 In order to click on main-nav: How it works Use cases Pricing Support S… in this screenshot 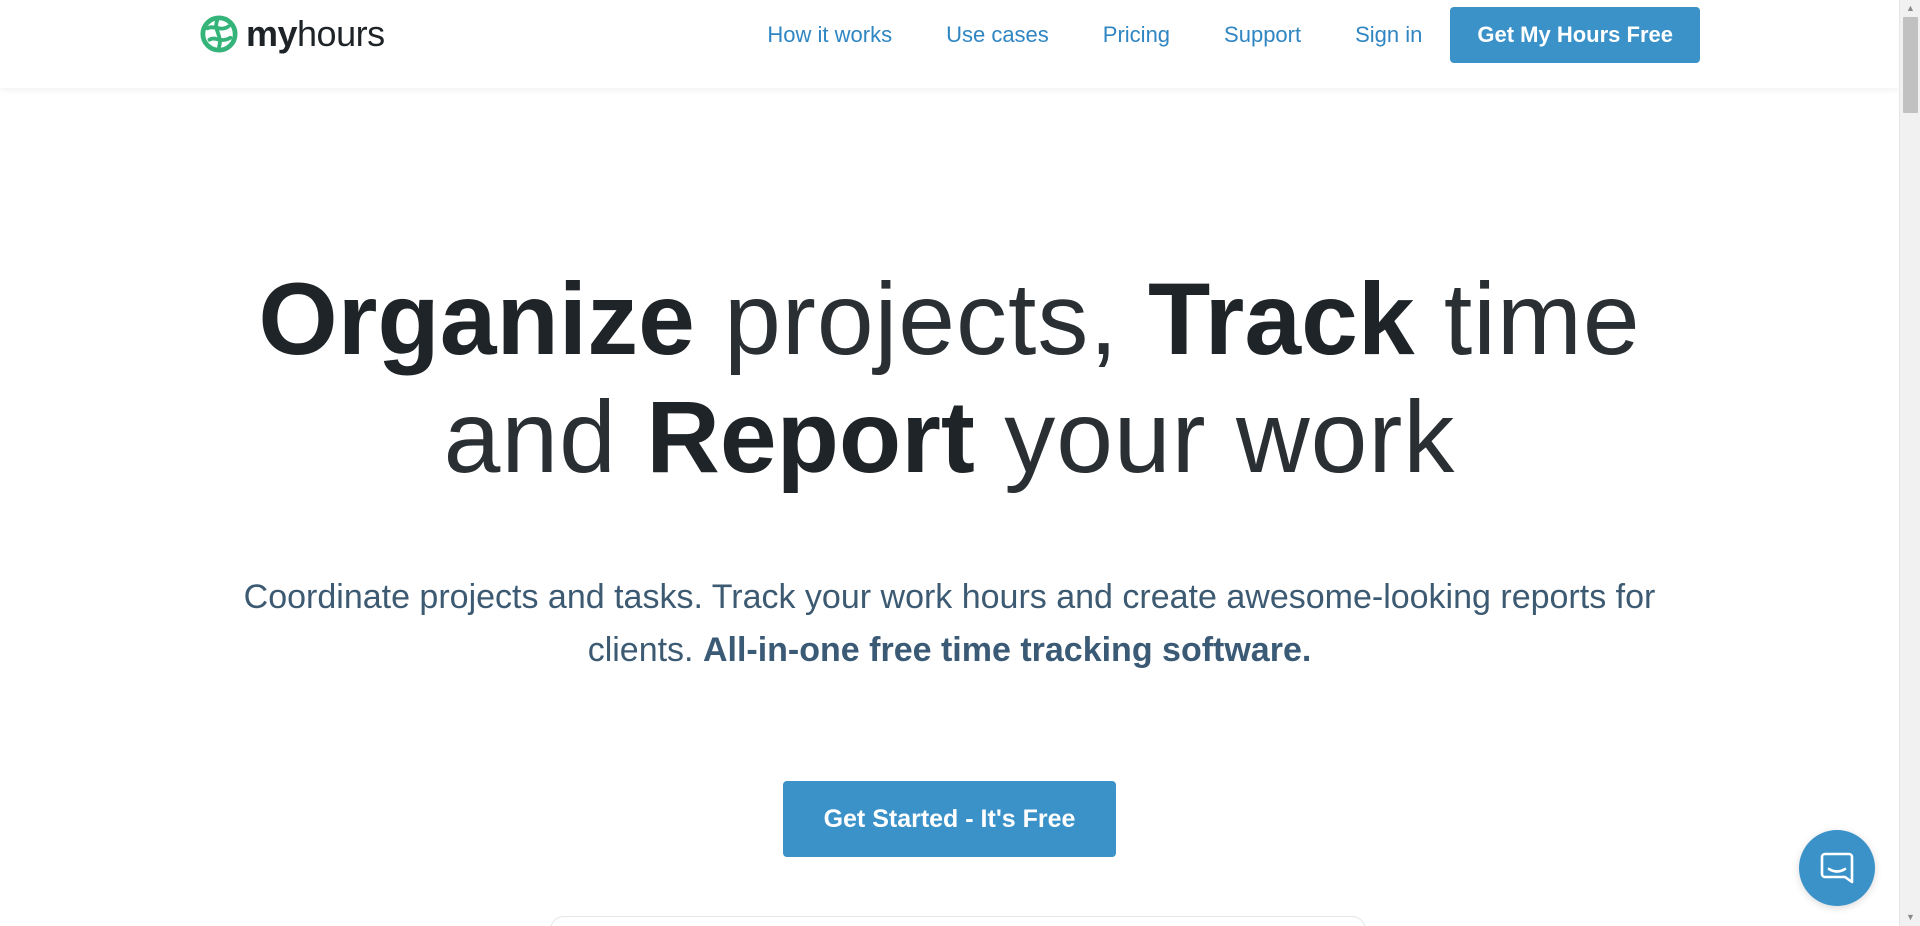, I will do `click(1333, 35)`.